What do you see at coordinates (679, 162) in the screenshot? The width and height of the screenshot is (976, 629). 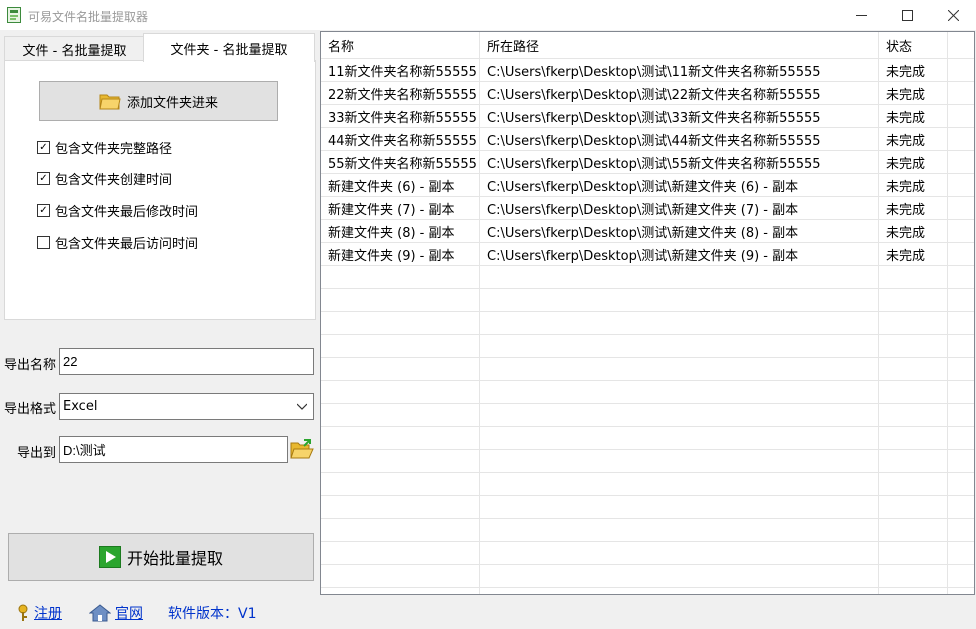 I see `cell-path: C:\Users\fkerp\Desktop\测试\55新文件夹名称新55555` at bounding box center [679, 162].